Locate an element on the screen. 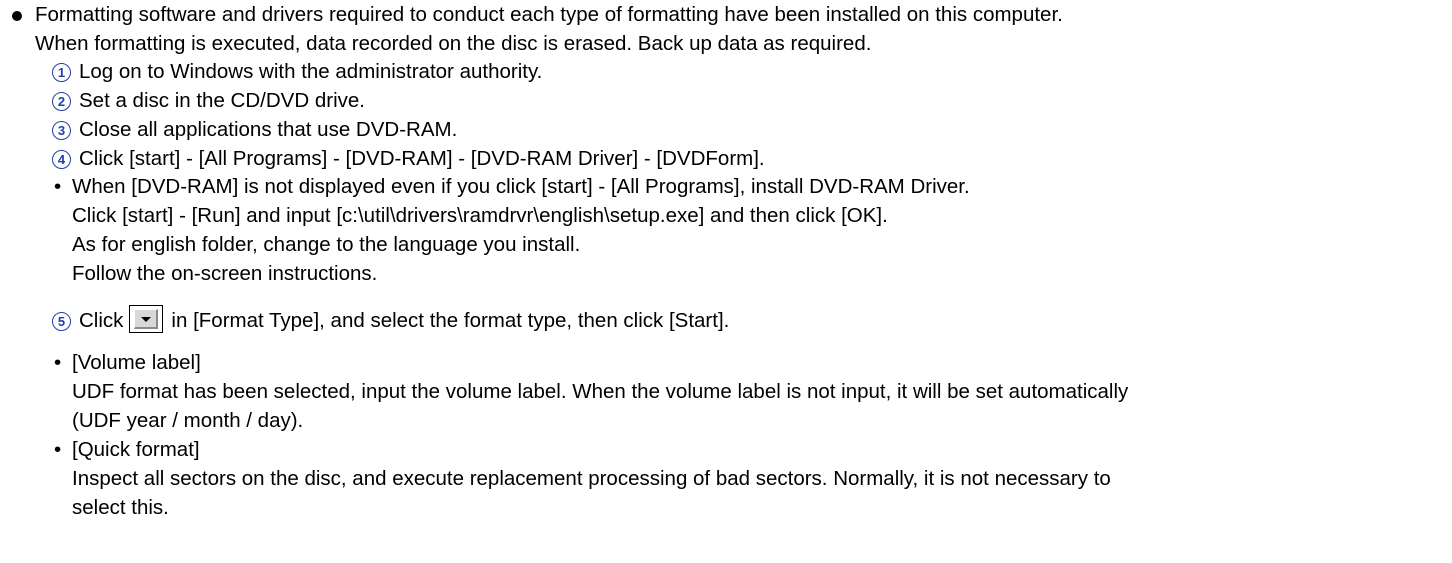 Image resolution: width=1452 pixels, height=563 pixels. dropdown-arrow-icon is located at coordinates (146, 319).